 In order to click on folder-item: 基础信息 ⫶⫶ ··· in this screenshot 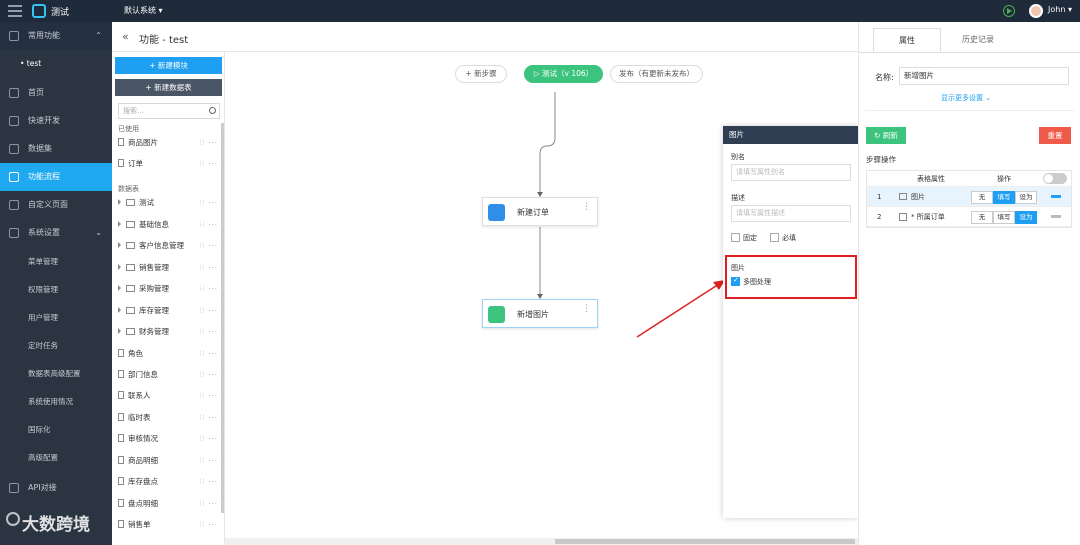, I will do `click(168, 225)`.